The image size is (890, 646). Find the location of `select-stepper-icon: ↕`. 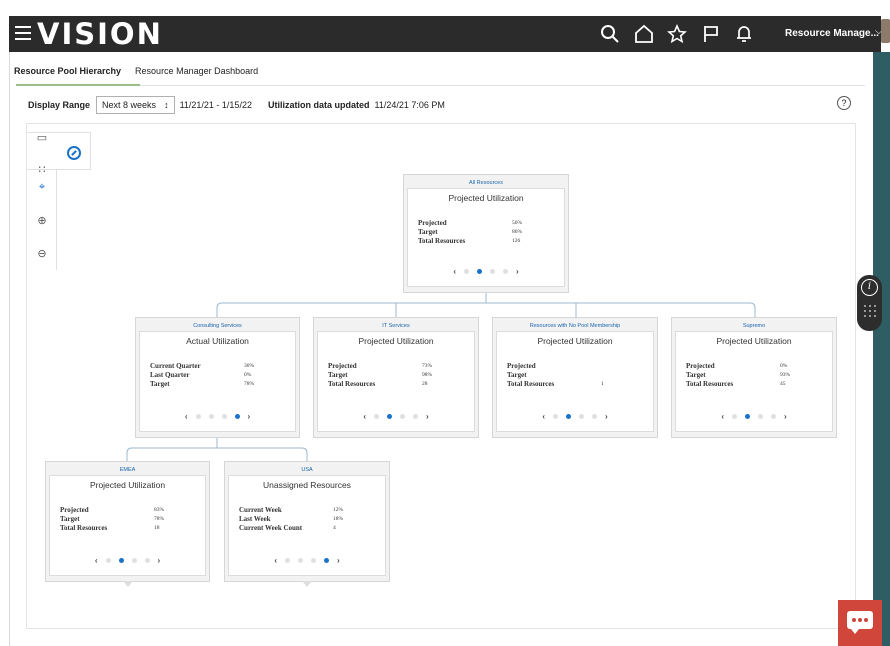

select-stepper-icon: ↕ is located at coordinates (166, 105).